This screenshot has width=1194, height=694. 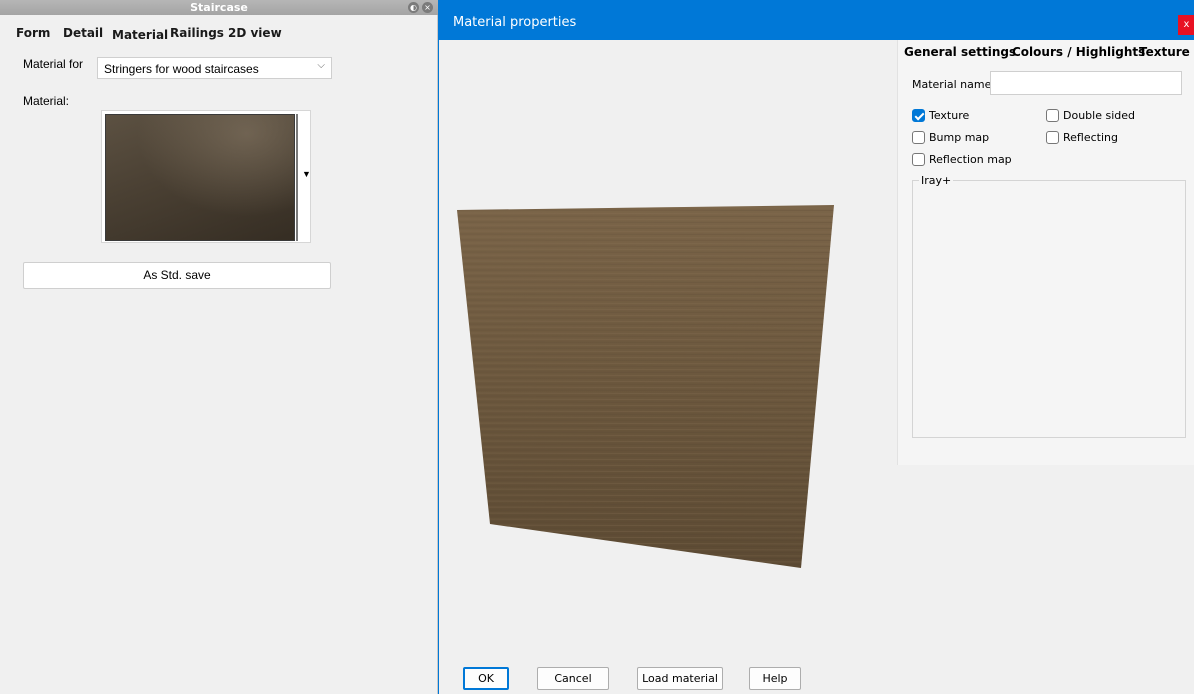 What do you see at coordinates (181, 69) in the screenshot?
I see `material-for-value: Stringers for wood staircases` at bounding box center [181, 69].